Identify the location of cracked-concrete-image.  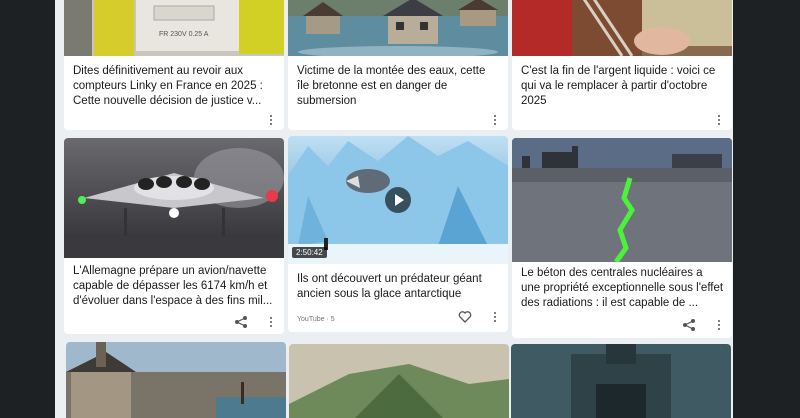
(622, 200).